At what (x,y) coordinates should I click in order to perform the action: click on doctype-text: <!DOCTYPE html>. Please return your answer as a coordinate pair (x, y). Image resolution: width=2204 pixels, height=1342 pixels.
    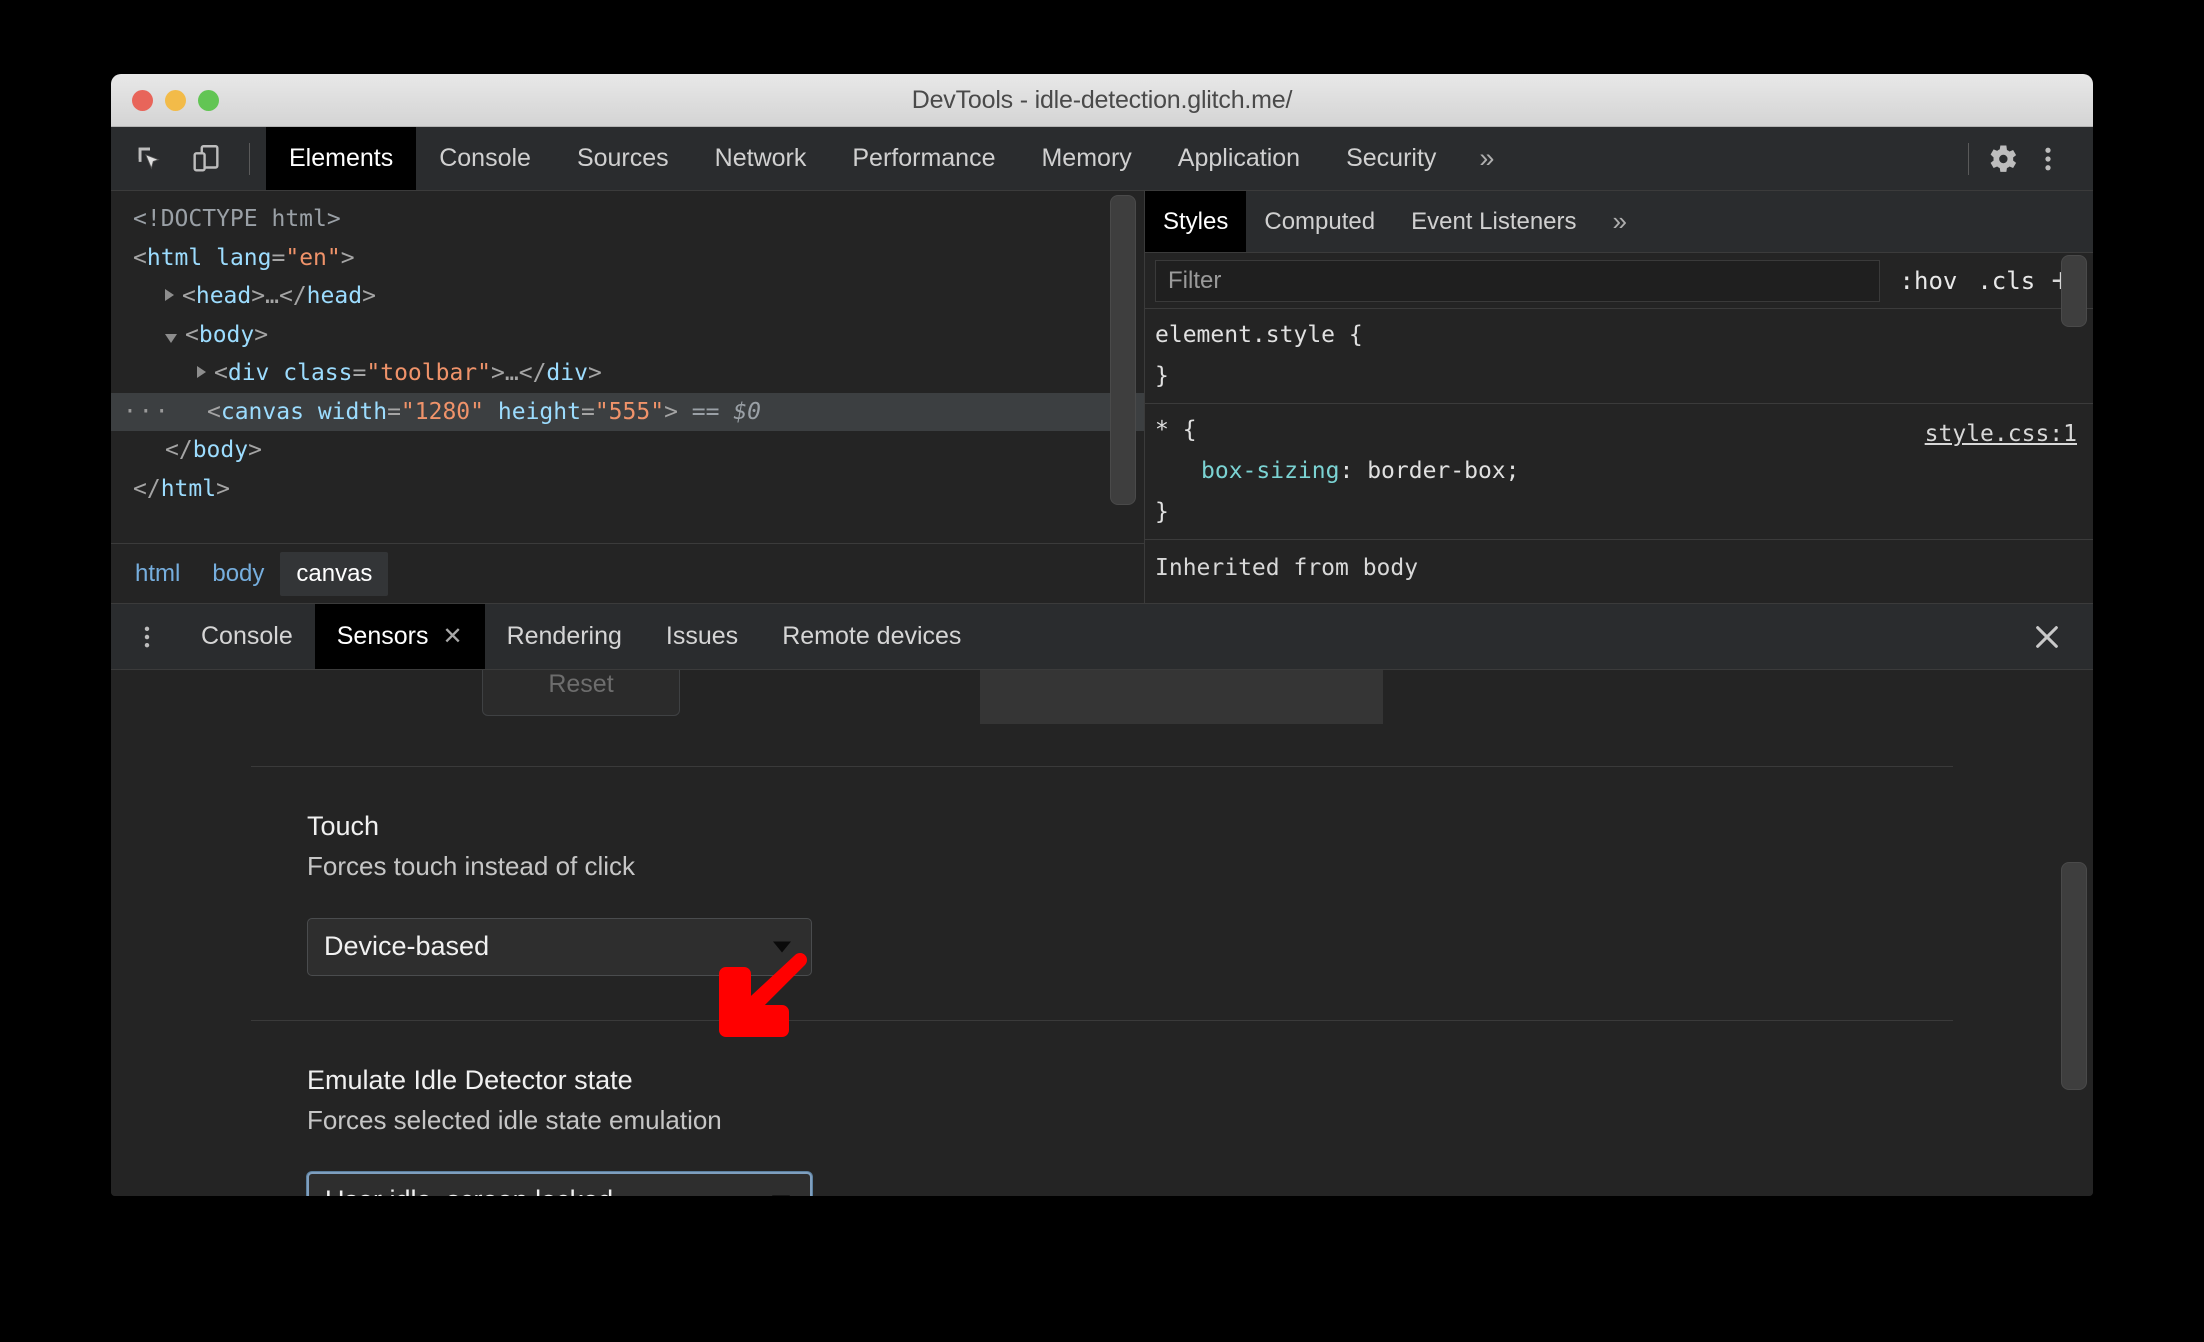
    Looking at the image, I should click on (237, 219).